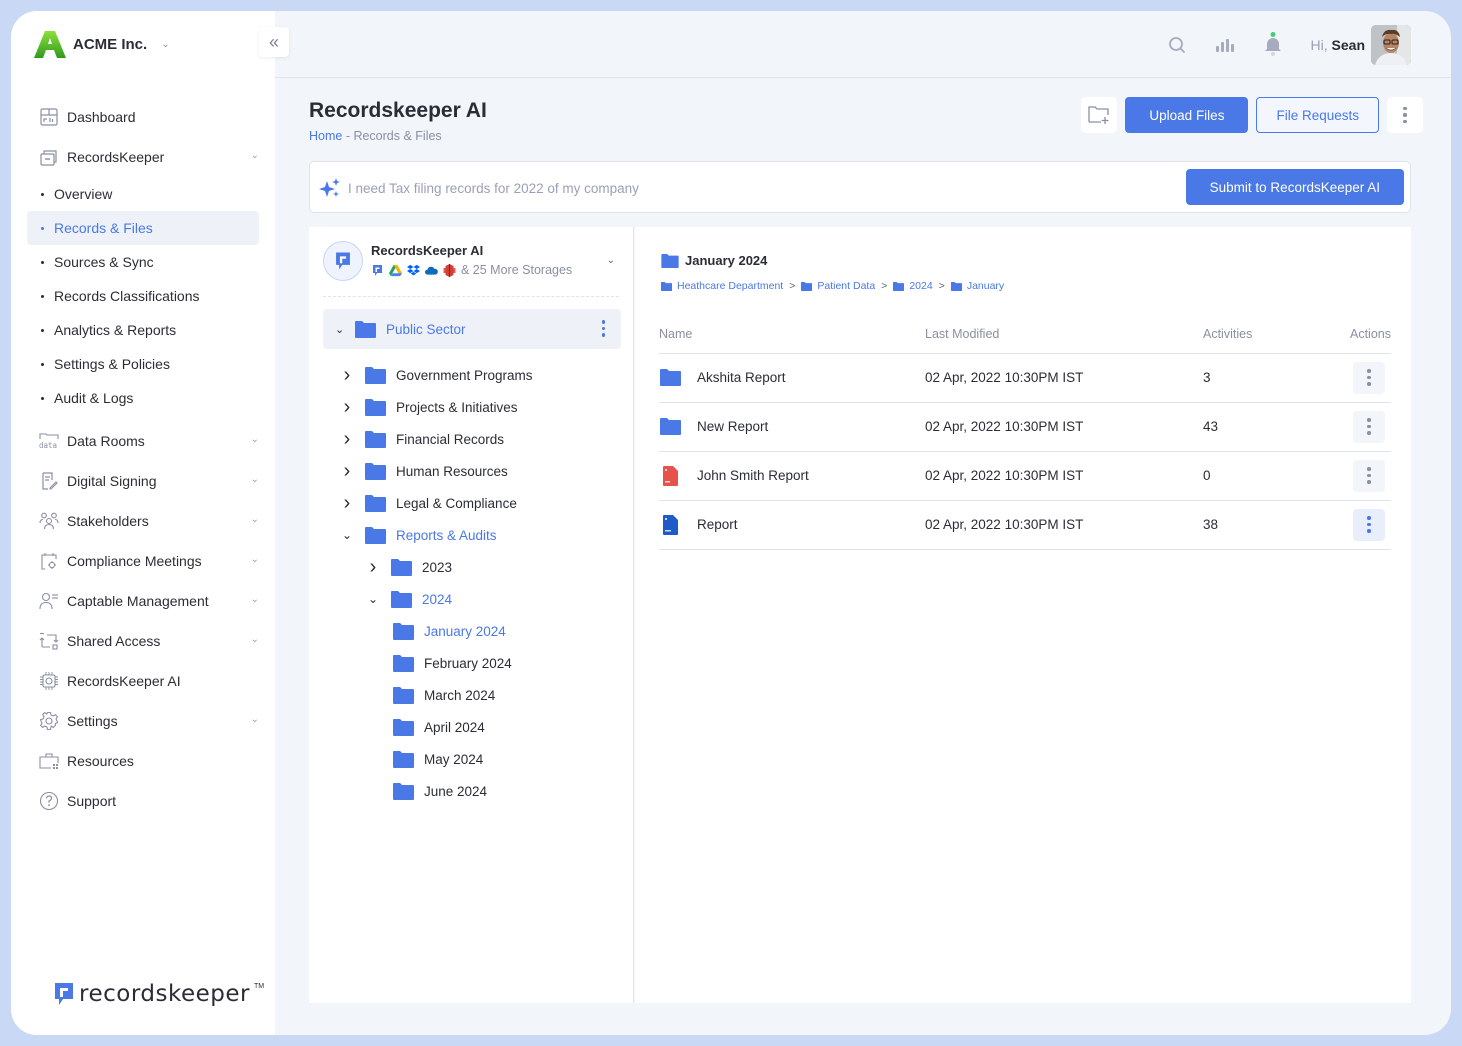  I want to click on tree-node-label: Financial Records, so click(450, 439).